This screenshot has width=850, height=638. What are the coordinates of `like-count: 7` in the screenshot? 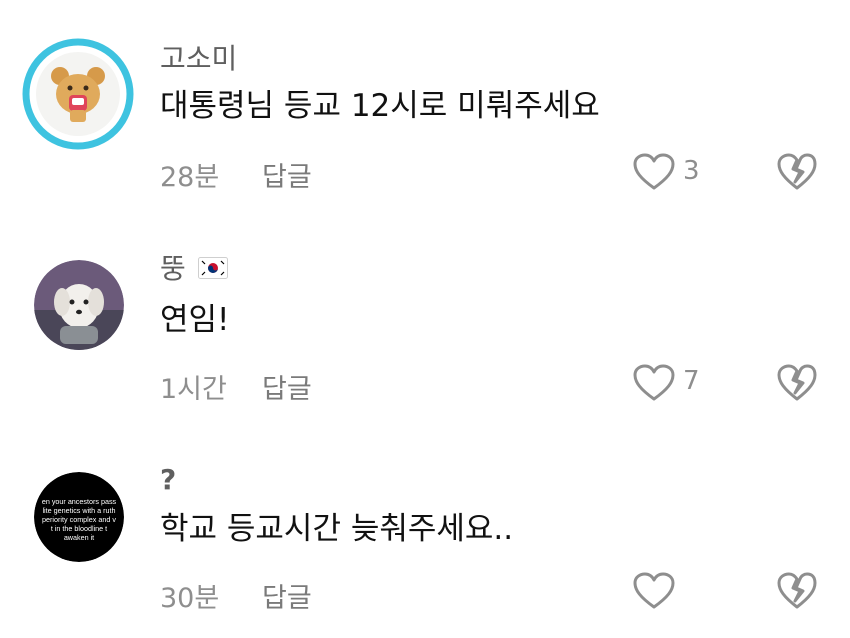 It's located at (691, 381).